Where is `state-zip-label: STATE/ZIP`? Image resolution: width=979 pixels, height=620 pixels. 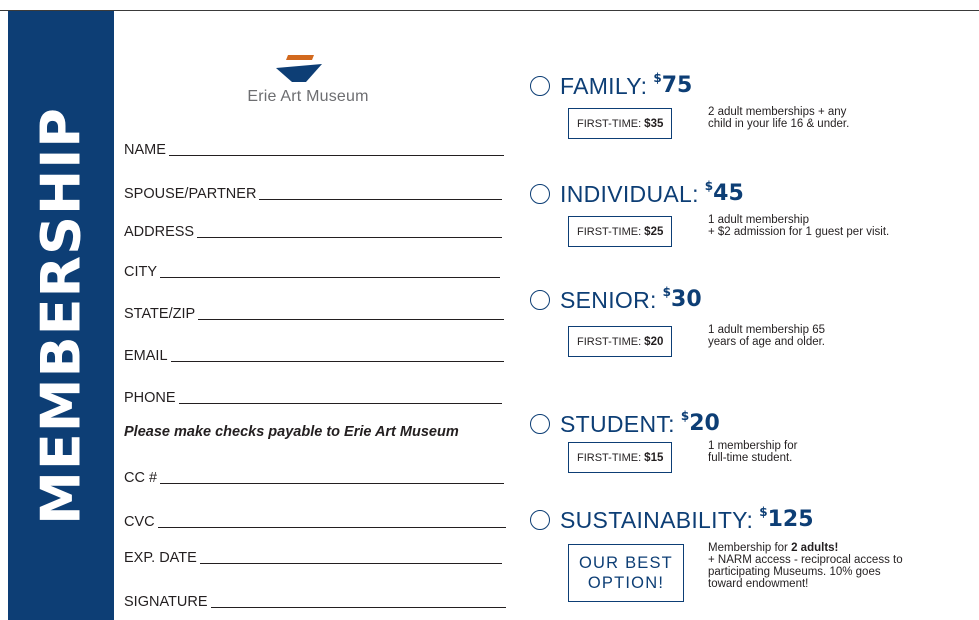
state-zip-label: STATE/ZIP is located at coordinates (160, 314).